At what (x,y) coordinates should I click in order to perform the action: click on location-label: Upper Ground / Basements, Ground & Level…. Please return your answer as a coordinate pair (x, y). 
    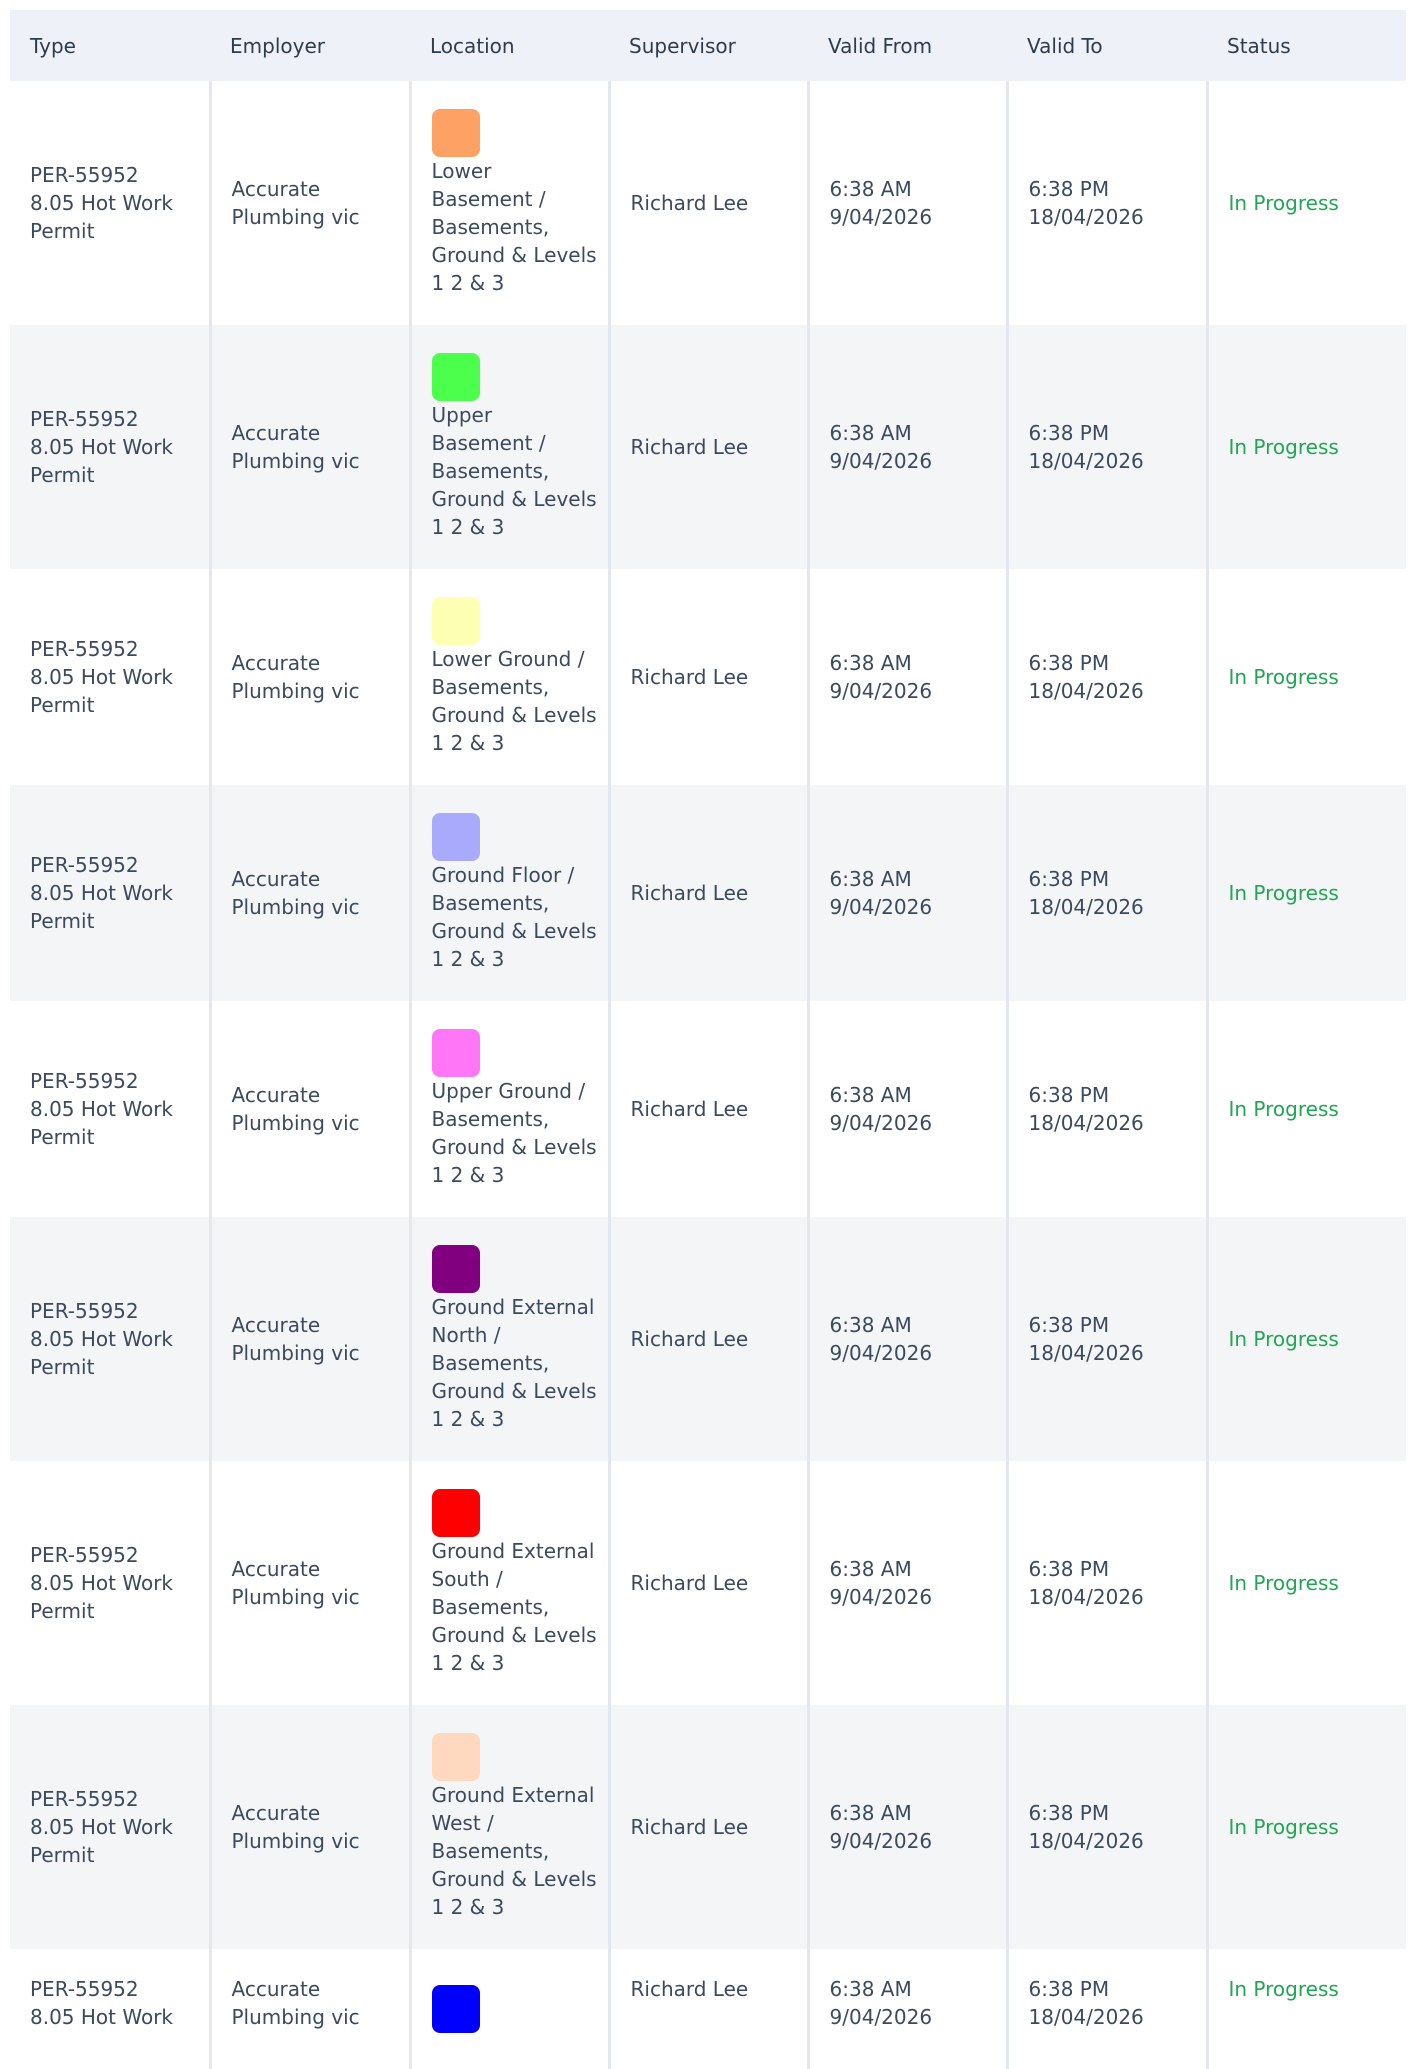
    Looking at the image, I should click on (514, 1133).